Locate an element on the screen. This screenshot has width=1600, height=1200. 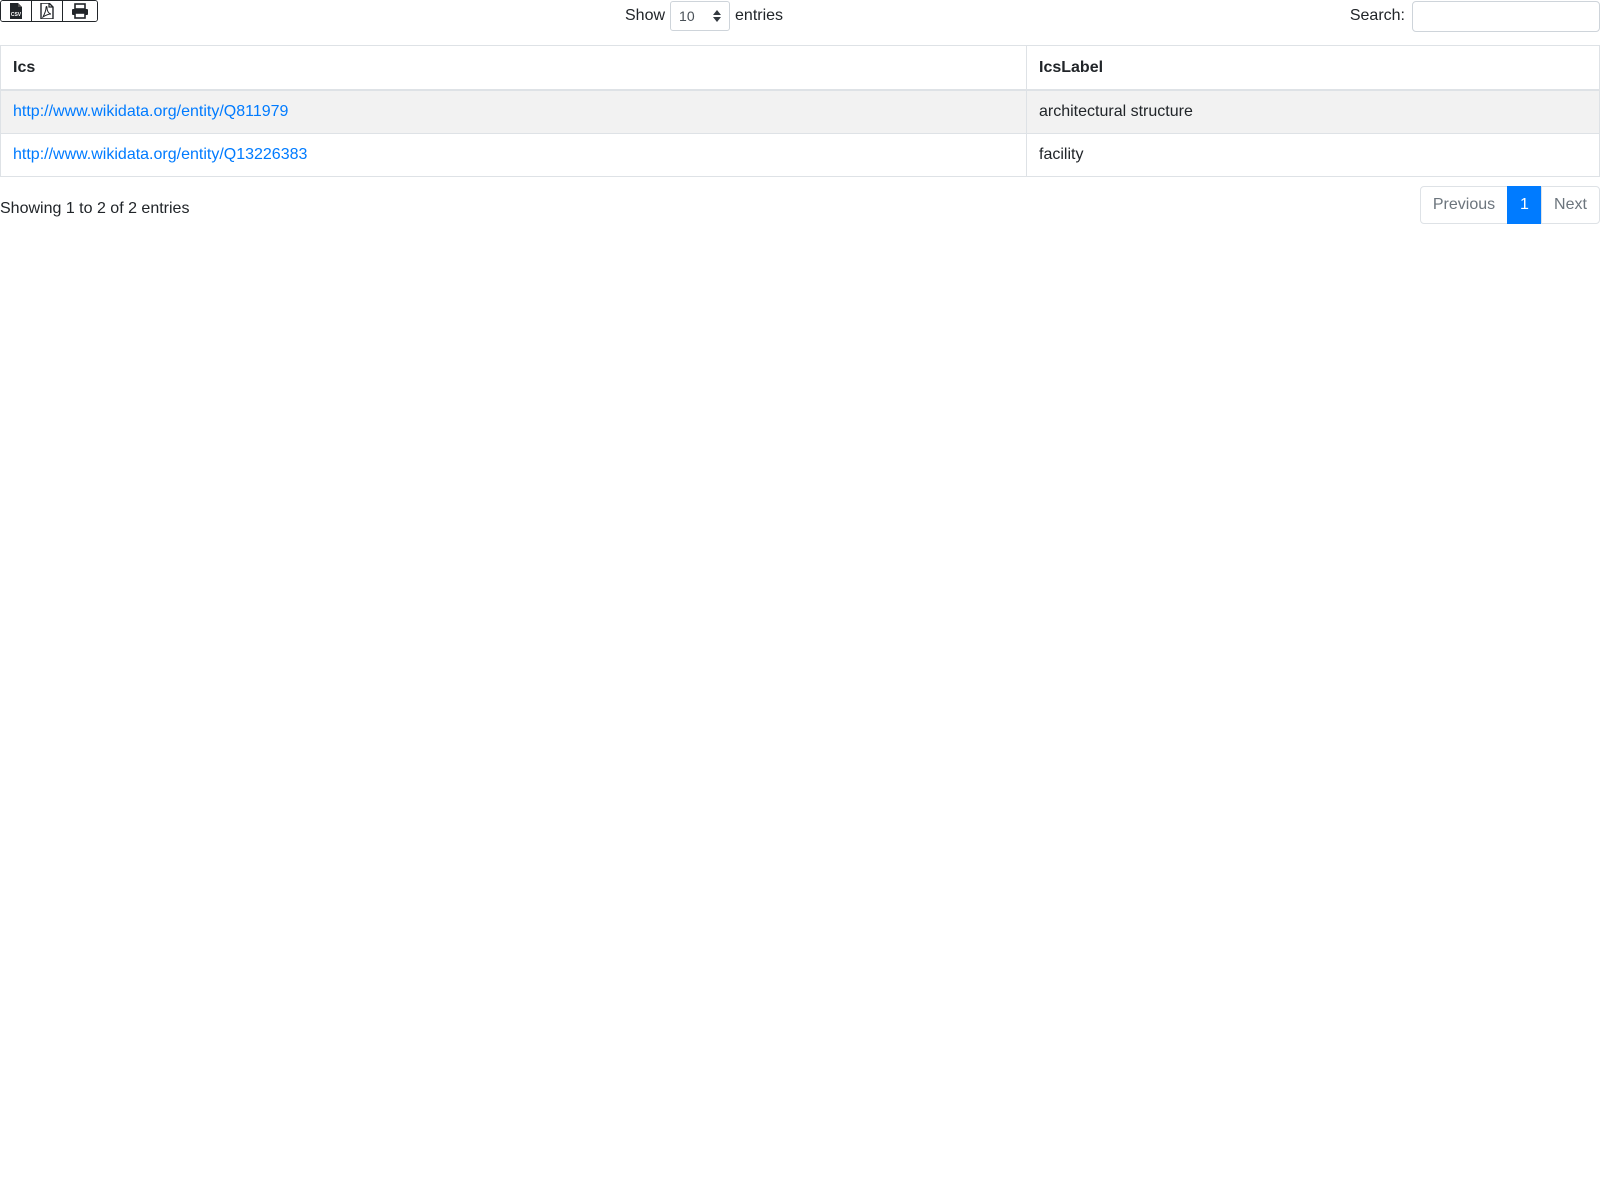
page-length-value: 10 is located at coordinates (687, 16).